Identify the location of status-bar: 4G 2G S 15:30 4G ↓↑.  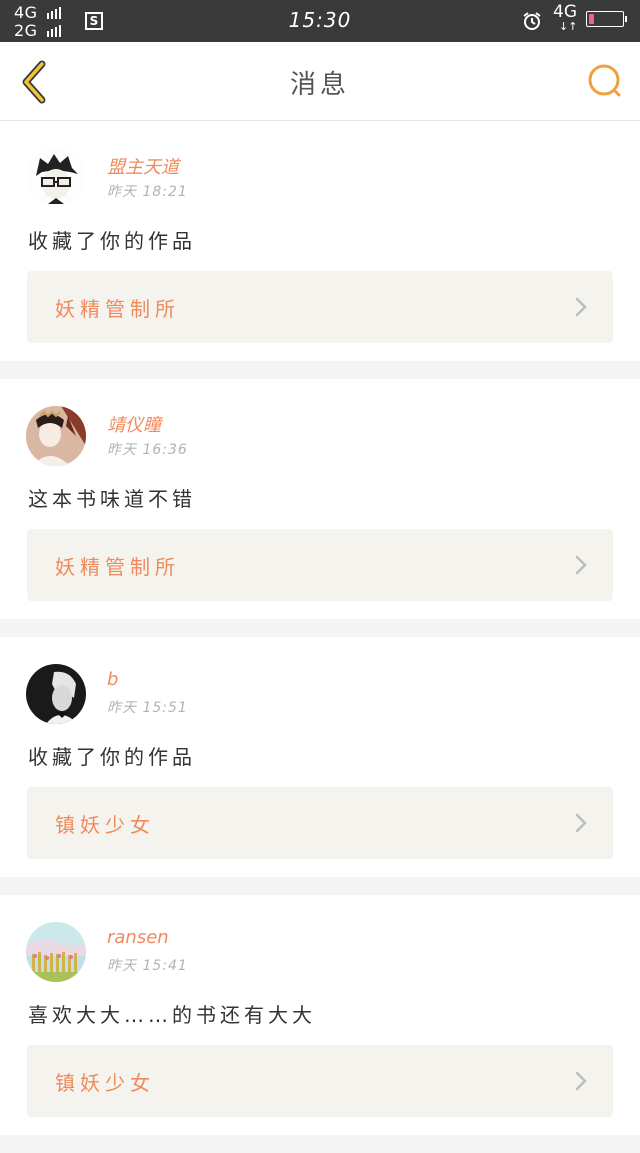
(320, 21).